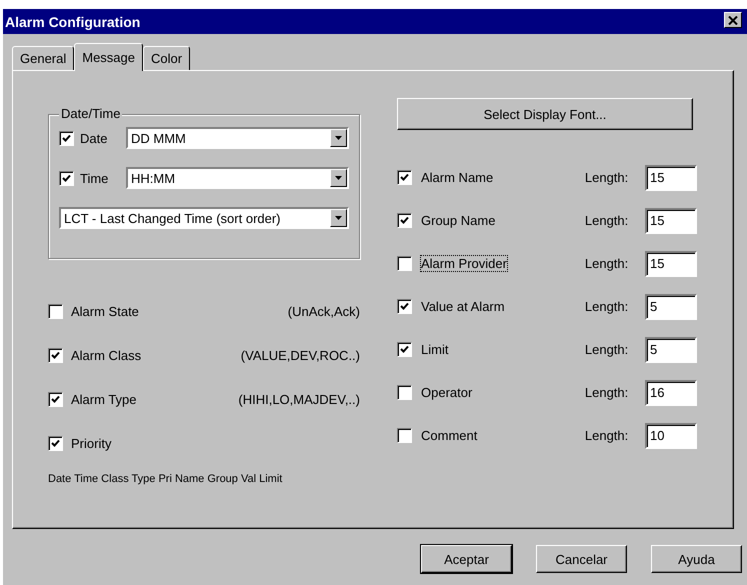 The image size is (747, 585). I want to click on tab: Message, so click(108, 57).